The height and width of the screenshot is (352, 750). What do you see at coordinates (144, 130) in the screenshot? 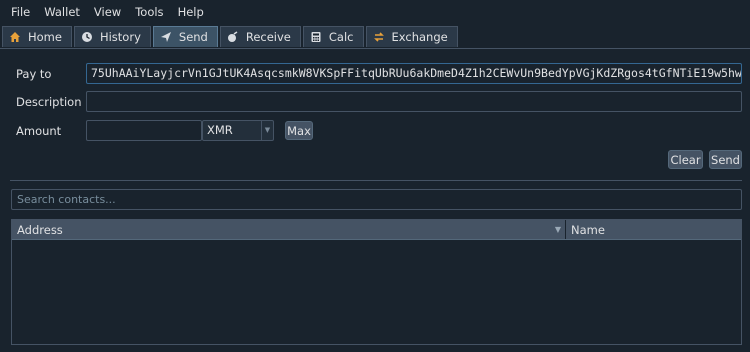
I see `amount-input` at bounding box center [144, 130].